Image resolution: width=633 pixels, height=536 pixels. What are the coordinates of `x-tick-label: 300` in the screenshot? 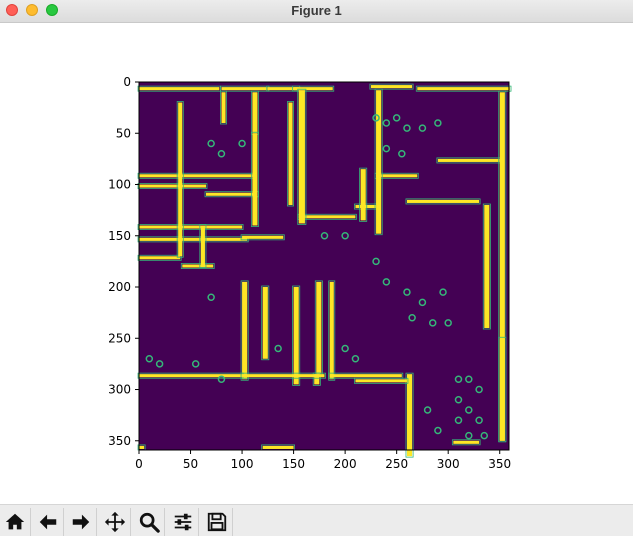 It's located at (448, 464).